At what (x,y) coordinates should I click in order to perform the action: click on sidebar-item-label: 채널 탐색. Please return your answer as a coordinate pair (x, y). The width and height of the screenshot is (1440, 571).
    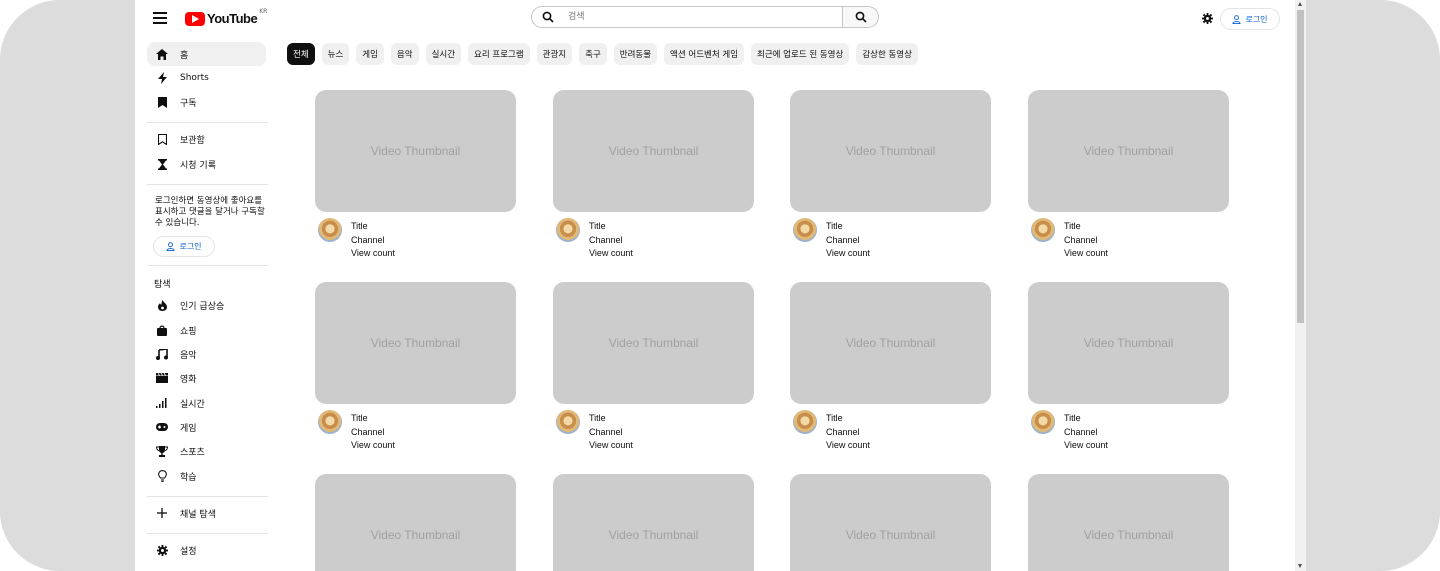
    Looking at the image, I should click on (198, 514).